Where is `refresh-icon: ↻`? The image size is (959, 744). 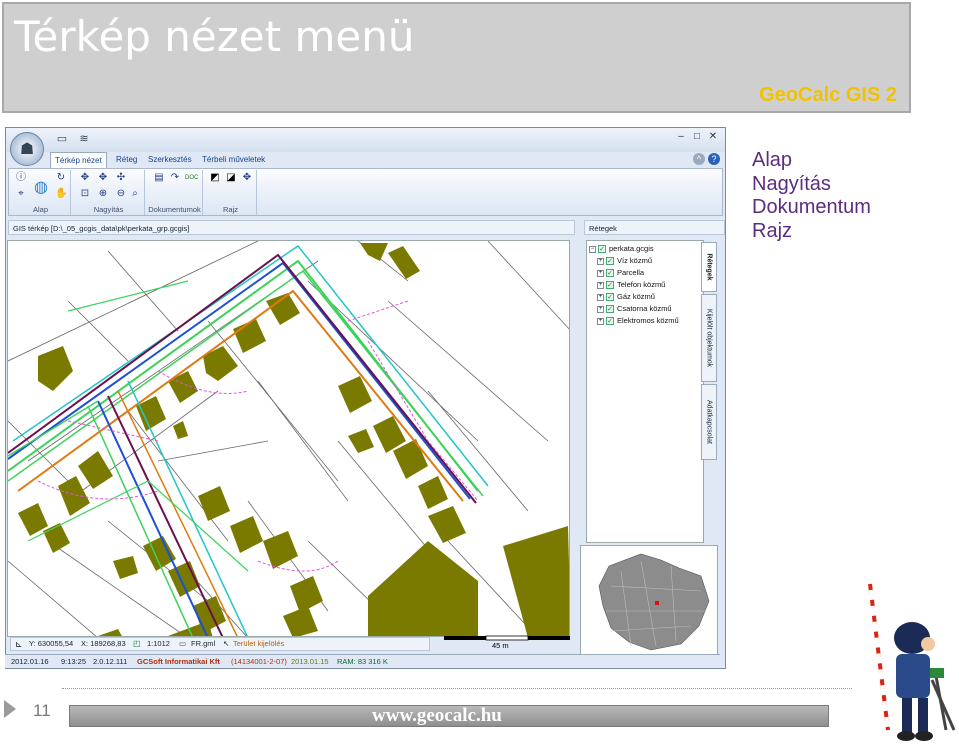 refresh-icon: ↻ is located at coordinates (61, 178).